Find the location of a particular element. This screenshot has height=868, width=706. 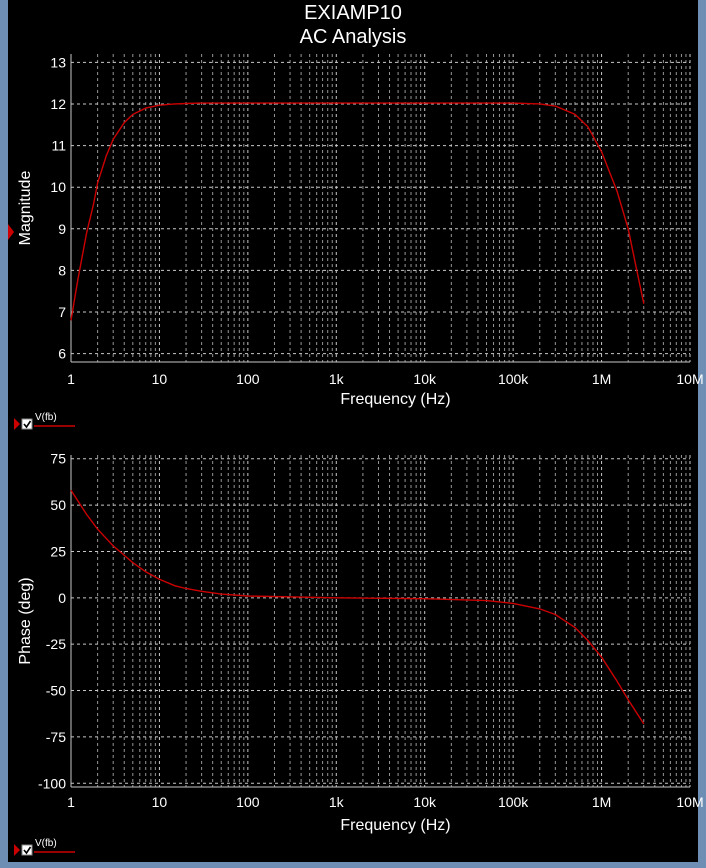

magnitude-x-tick-label: 10k is located at coordinates (425, 379).